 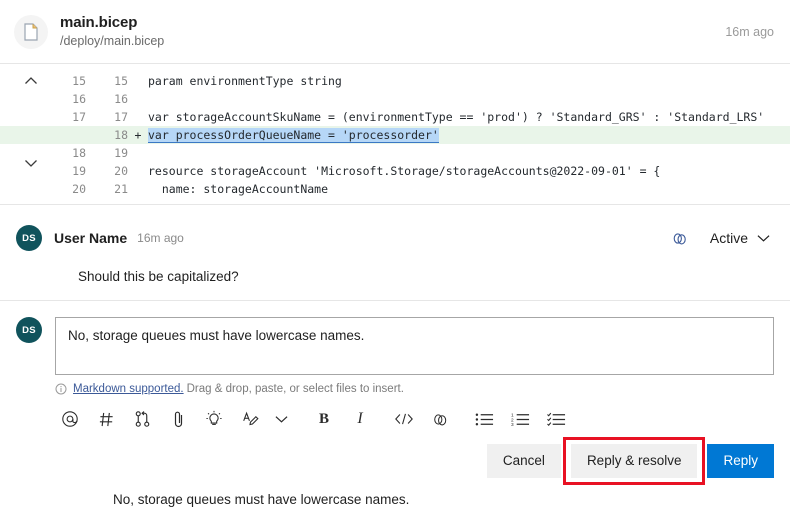 I want to click on chevron-up-icon, so click(x=31, y=81).